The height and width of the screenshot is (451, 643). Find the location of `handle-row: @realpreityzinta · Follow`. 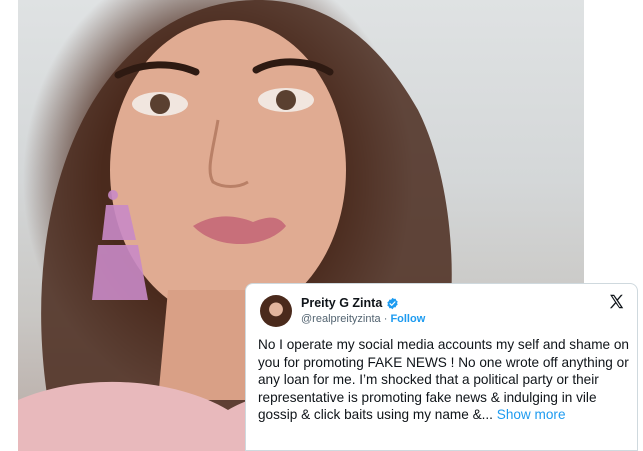

handle-row: @realpreityzinta · Follow is located at coordinates (363, 319).